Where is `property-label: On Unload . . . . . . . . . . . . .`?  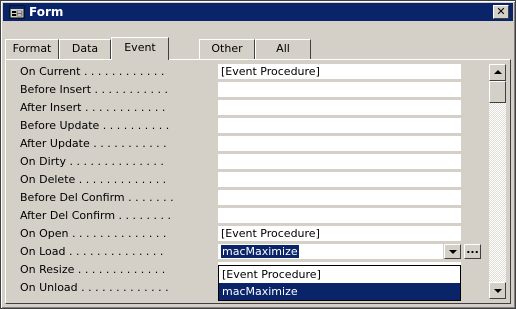 property-label: On Unload . . . . . . . . . . . . . is located at coordinates (94, 287).